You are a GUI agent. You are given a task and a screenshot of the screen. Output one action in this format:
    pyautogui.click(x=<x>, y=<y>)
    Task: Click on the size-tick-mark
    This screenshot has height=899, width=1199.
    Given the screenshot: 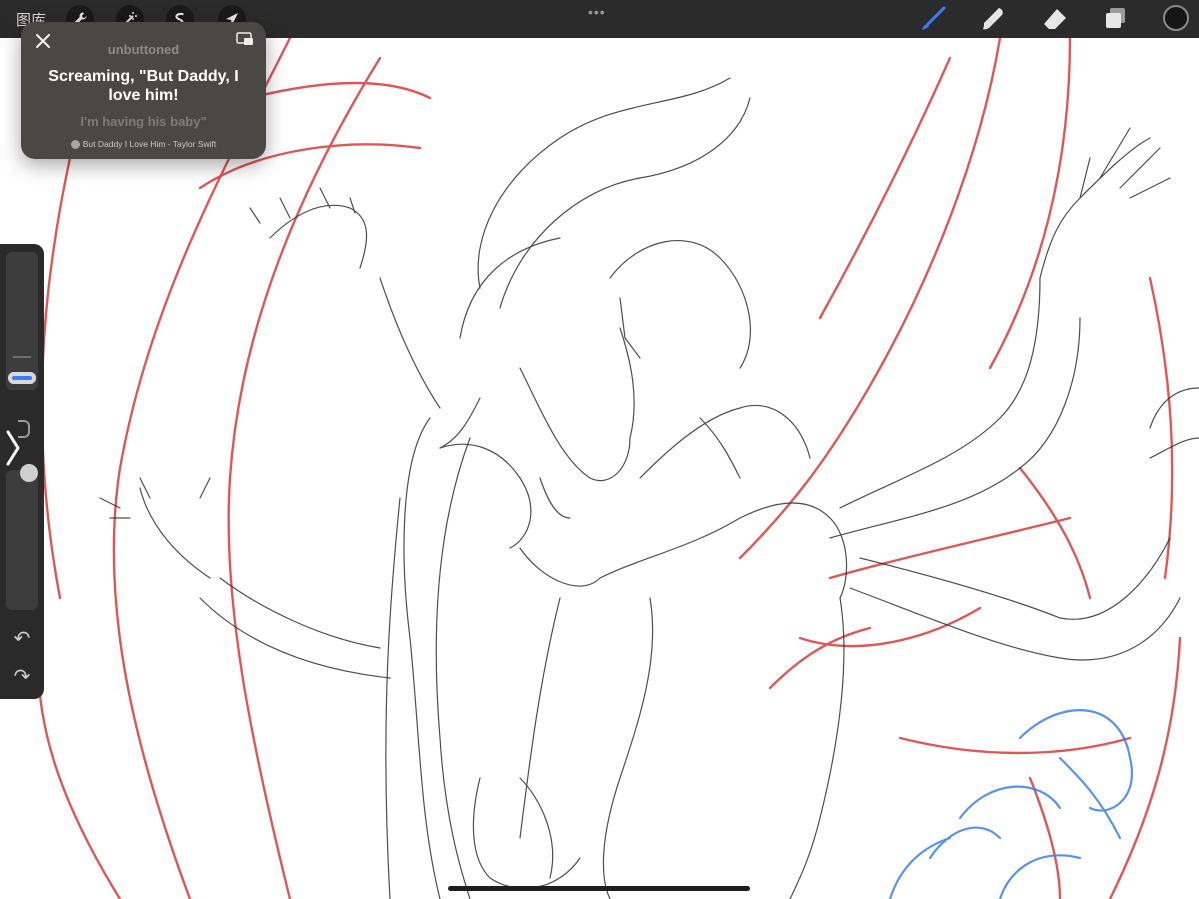 What is the action you would take?
    pyautogui.click(x=22, y=357)
    